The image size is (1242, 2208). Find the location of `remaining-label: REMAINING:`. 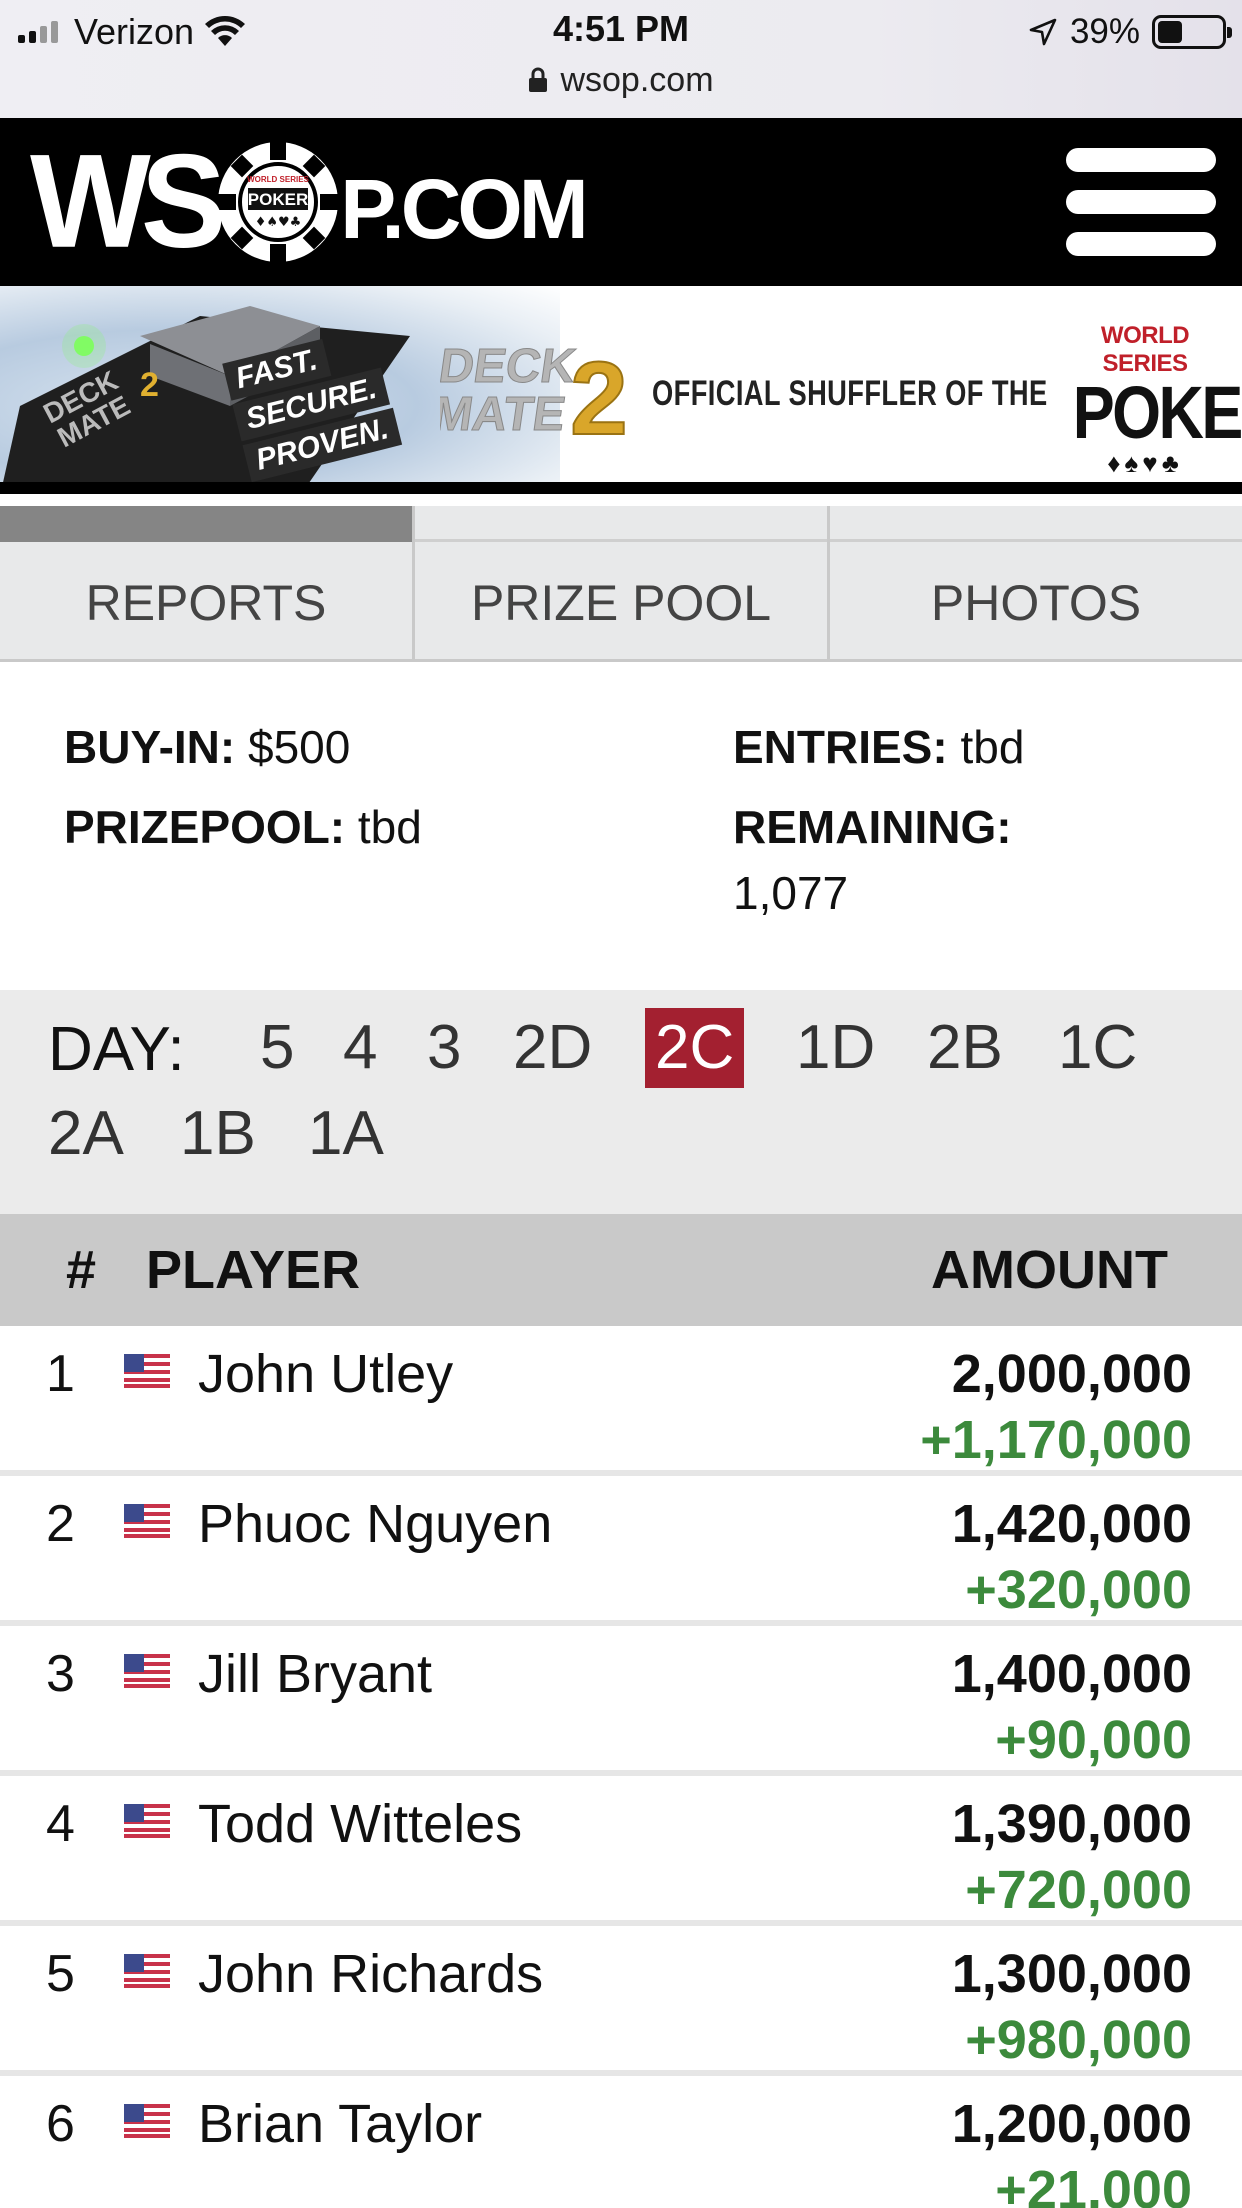

remaining-label: REMAINING: is located at coordinates (872, 827).